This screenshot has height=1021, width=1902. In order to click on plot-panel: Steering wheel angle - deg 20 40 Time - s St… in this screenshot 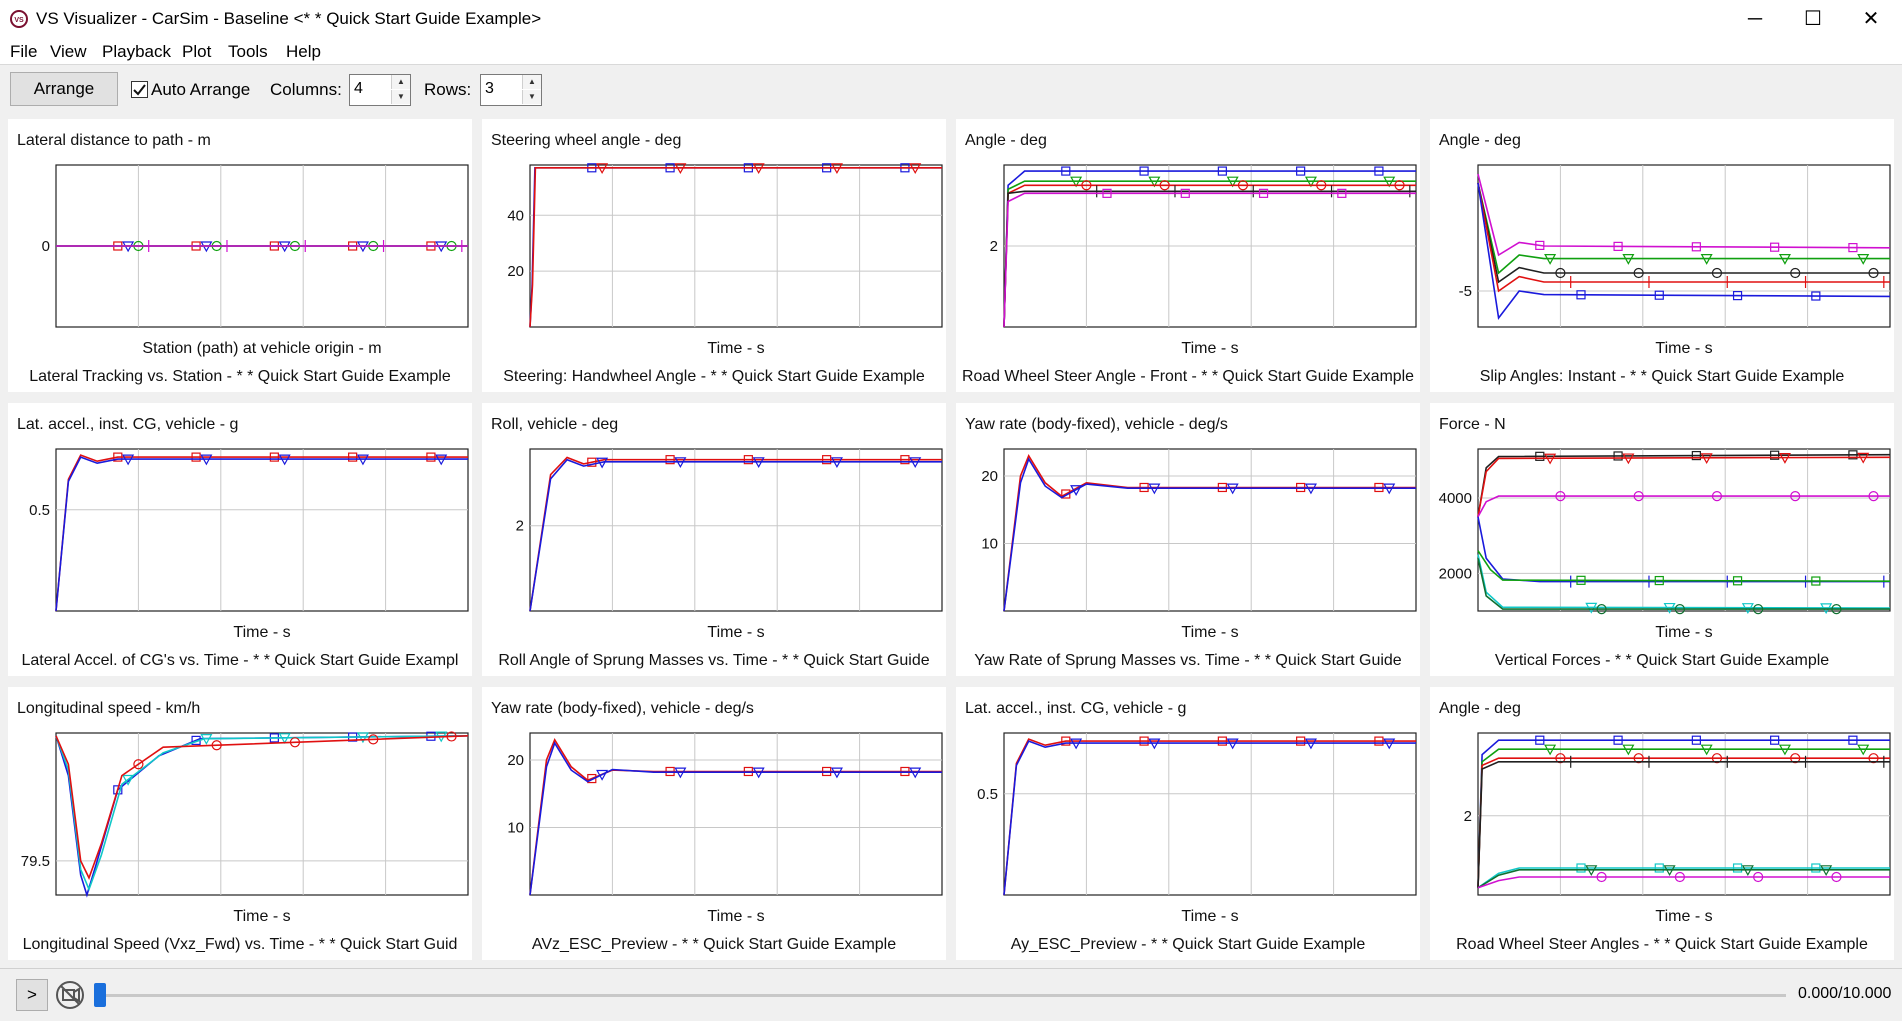, I will do `click(714, 255)`.